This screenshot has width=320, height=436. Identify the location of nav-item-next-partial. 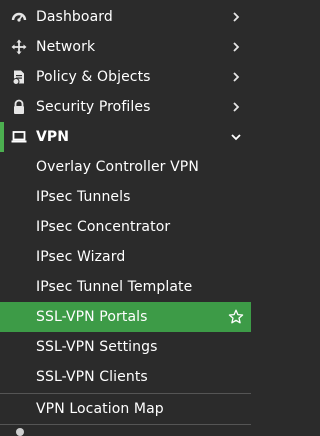
(125, 430).